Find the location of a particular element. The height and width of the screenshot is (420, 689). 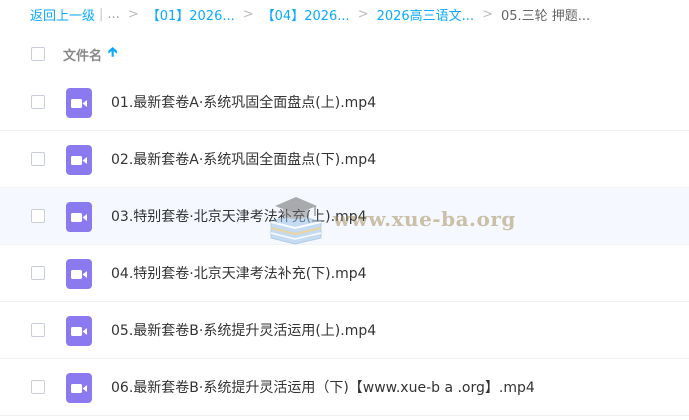

file-list-header: 文件名 🡱 is located at coordinates (344, 54).